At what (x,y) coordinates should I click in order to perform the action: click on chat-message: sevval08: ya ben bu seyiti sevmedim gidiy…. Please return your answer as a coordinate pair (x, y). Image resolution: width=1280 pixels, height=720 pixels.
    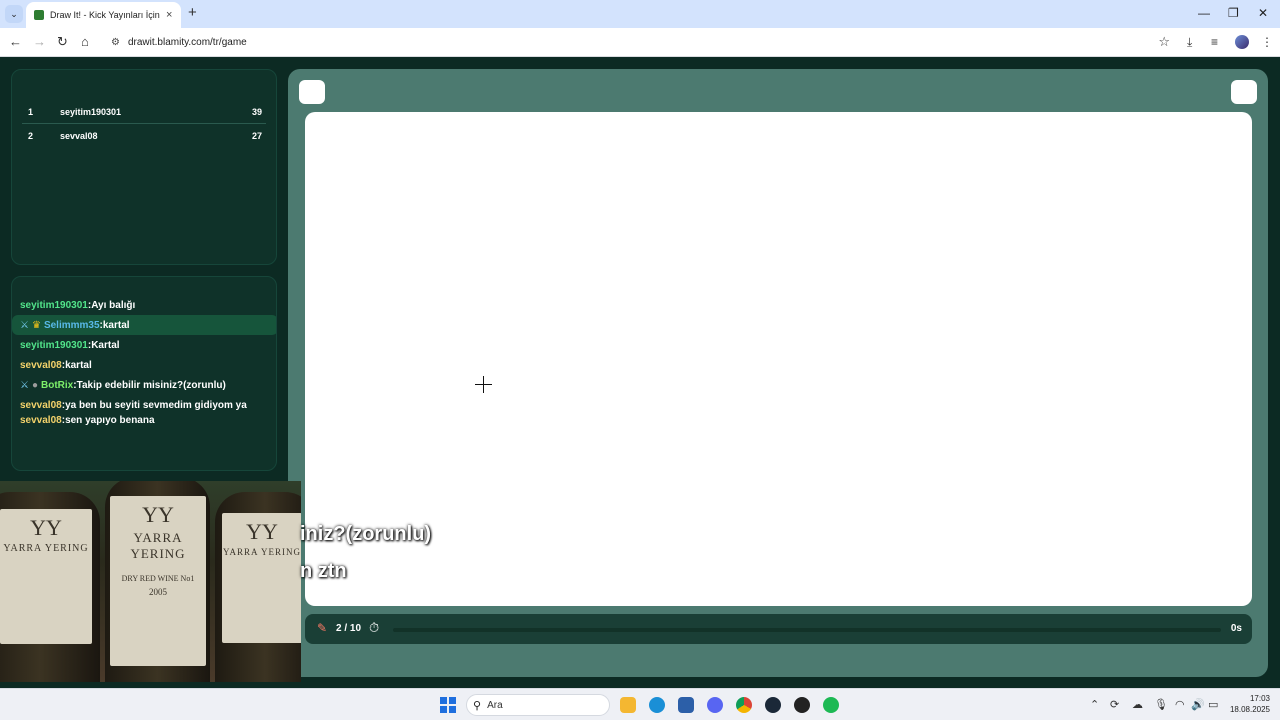
    Looking at the image, I should click on (133, 405).